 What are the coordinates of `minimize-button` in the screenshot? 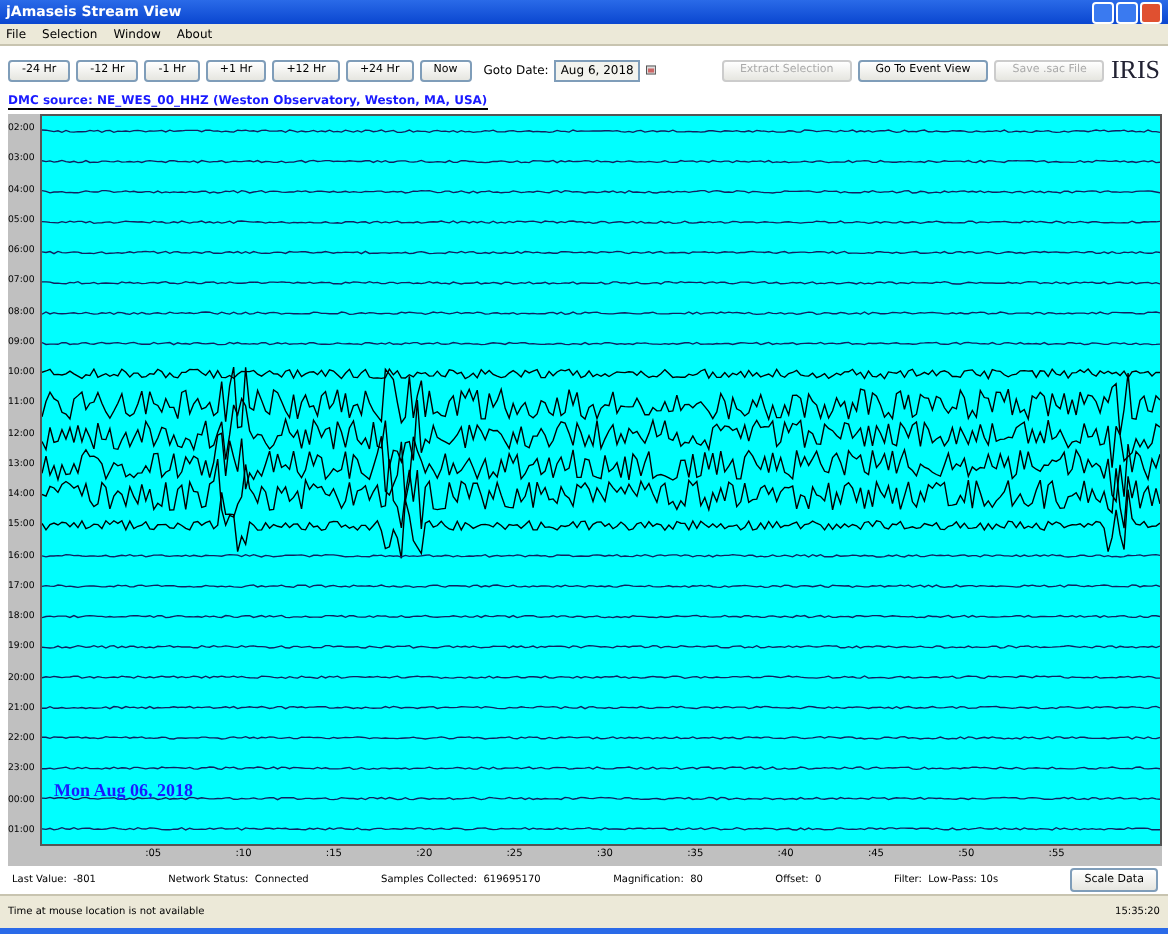 It's located at (1103, 12).